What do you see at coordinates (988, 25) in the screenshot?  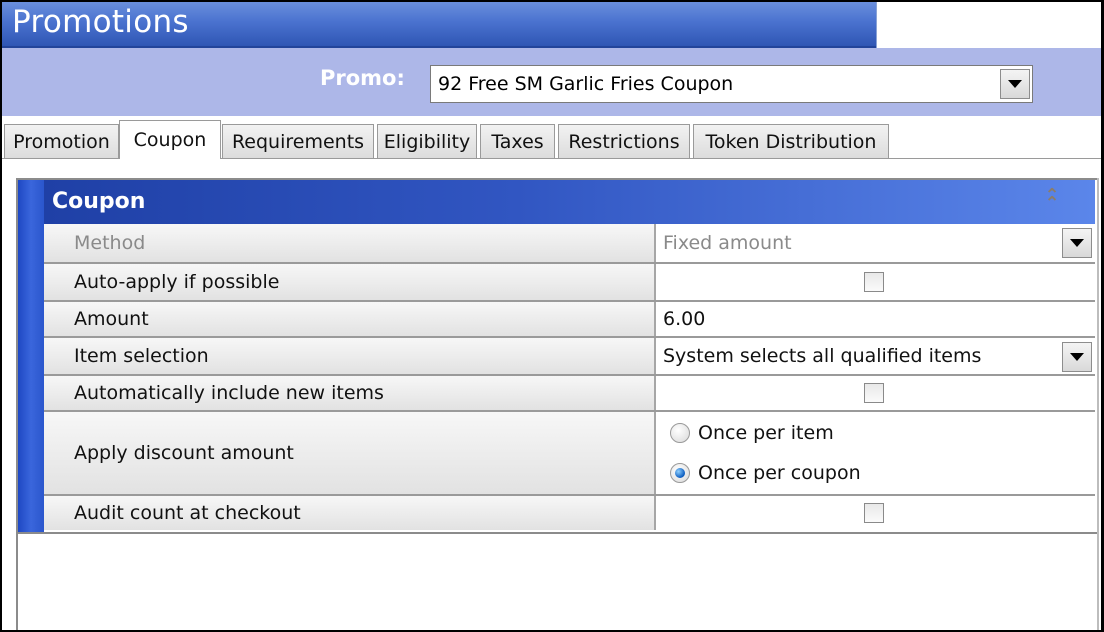 I see `title-search-field` at bounding box center [988, 25].